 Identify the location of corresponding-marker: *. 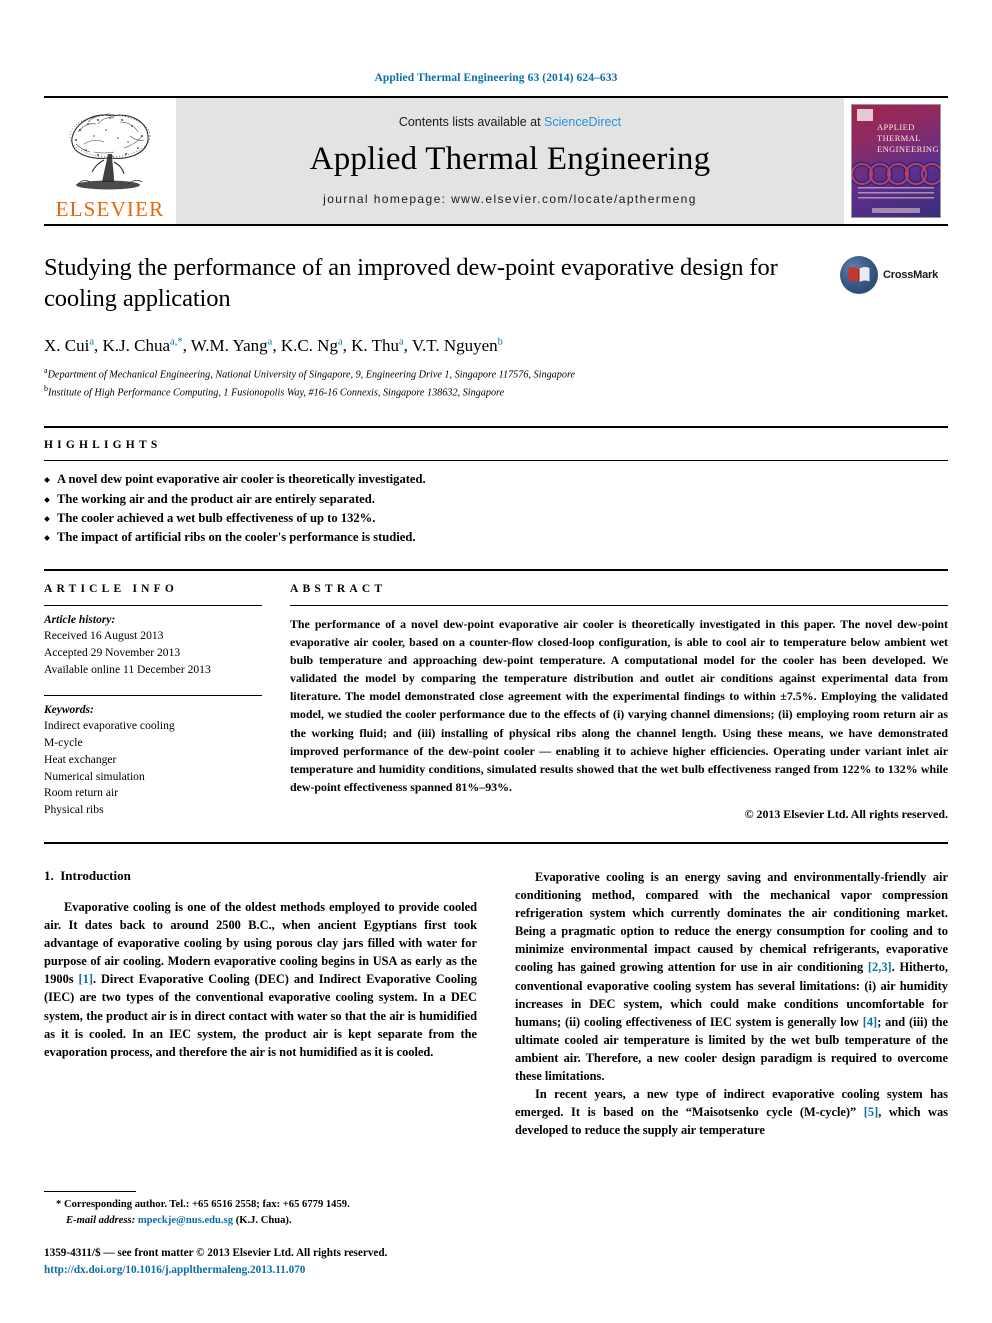
(59, 1204).